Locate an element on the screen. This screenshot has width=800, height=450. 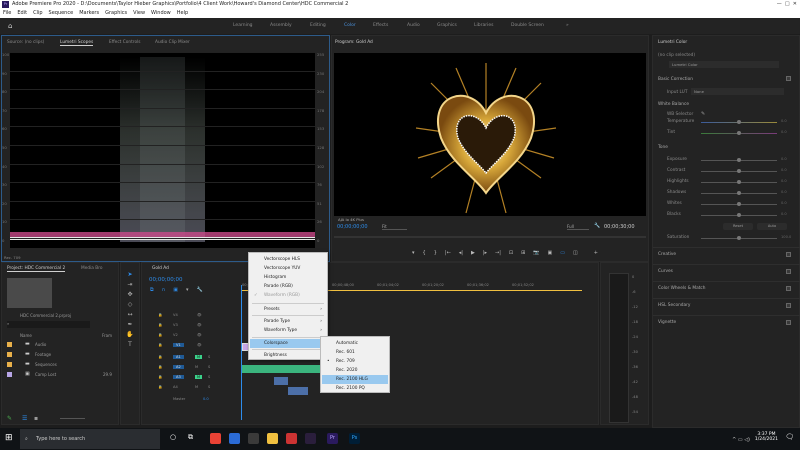
wrench-icon: 🔧 is located at coordinates (597, 226).